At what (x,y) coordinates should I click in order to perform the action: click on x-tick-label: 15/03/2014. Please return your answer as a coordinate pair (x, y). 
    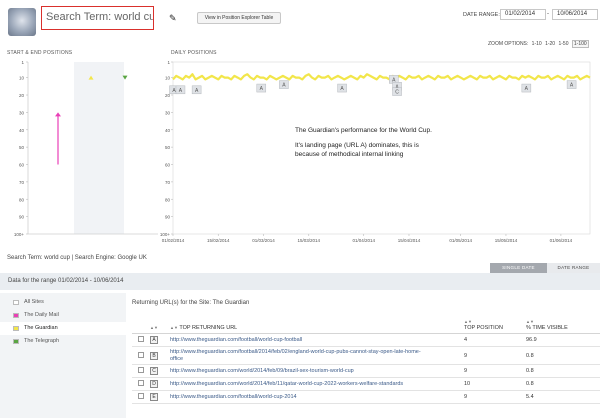
    Looking at the image, I should click on (309, 240).